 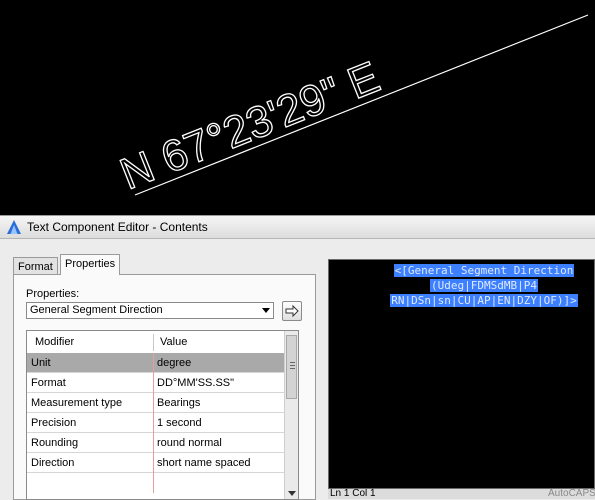 What do you see at coordinates (461, 494) in the screenshot?
I see `status-bar: Ln 1 Col 1 AutoCAPS` at bounding box center [461, 494].